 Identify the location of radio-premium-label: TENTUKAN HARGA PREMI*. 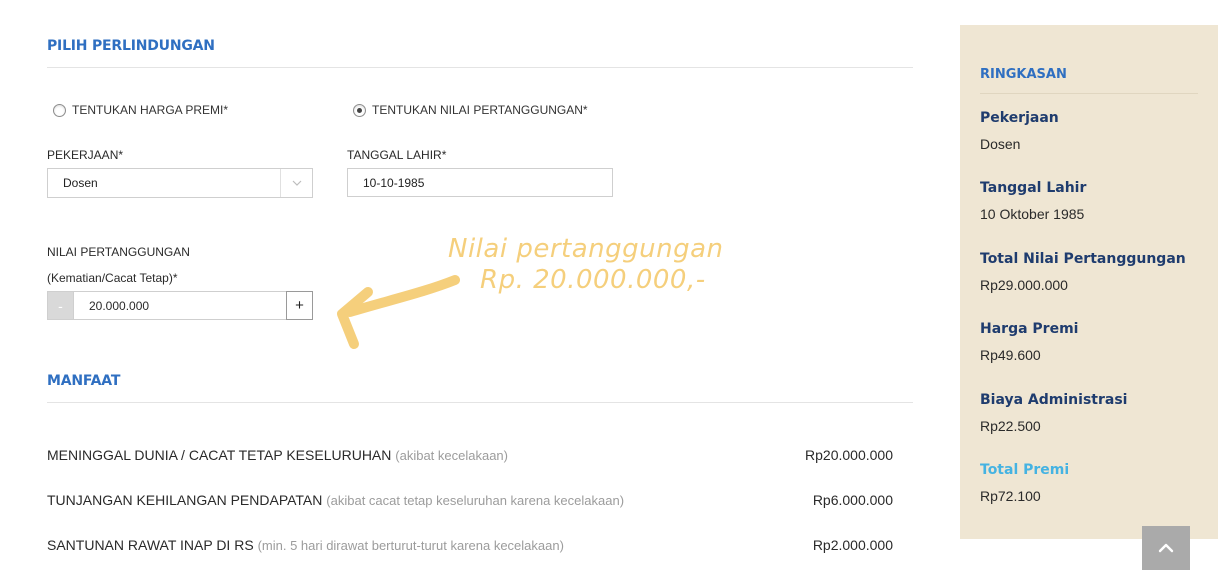
(150, 110).